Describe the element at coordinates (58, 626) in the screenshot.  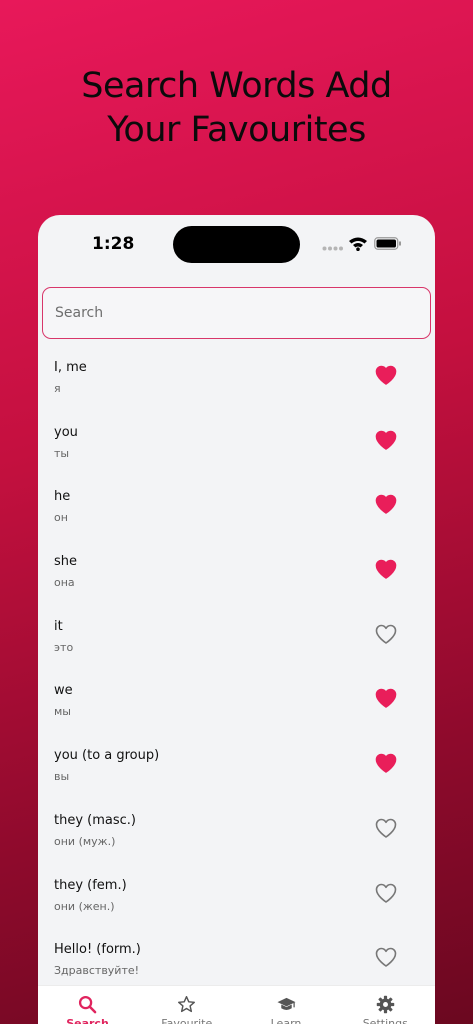
I see `word-term: it` at that location.